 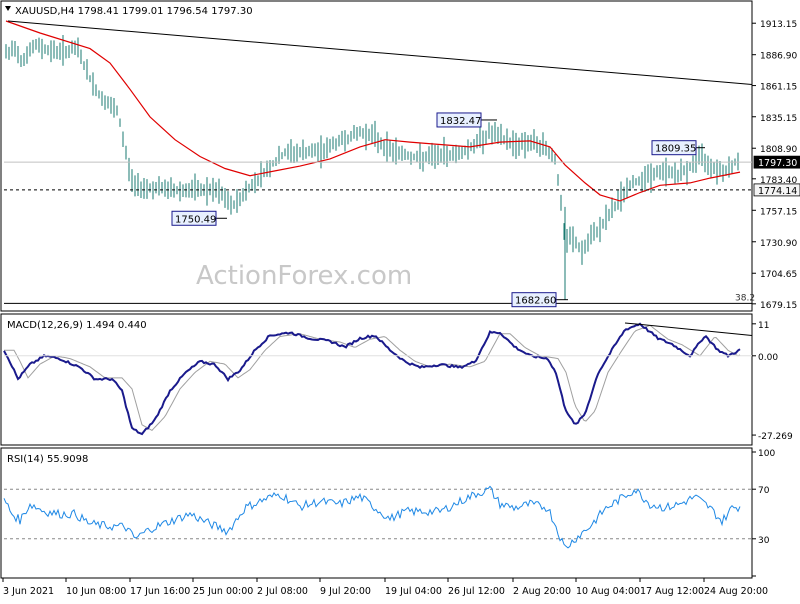 I want to click on x-tick-label: 2 Aug 20:00, so click(x=542, y=591).